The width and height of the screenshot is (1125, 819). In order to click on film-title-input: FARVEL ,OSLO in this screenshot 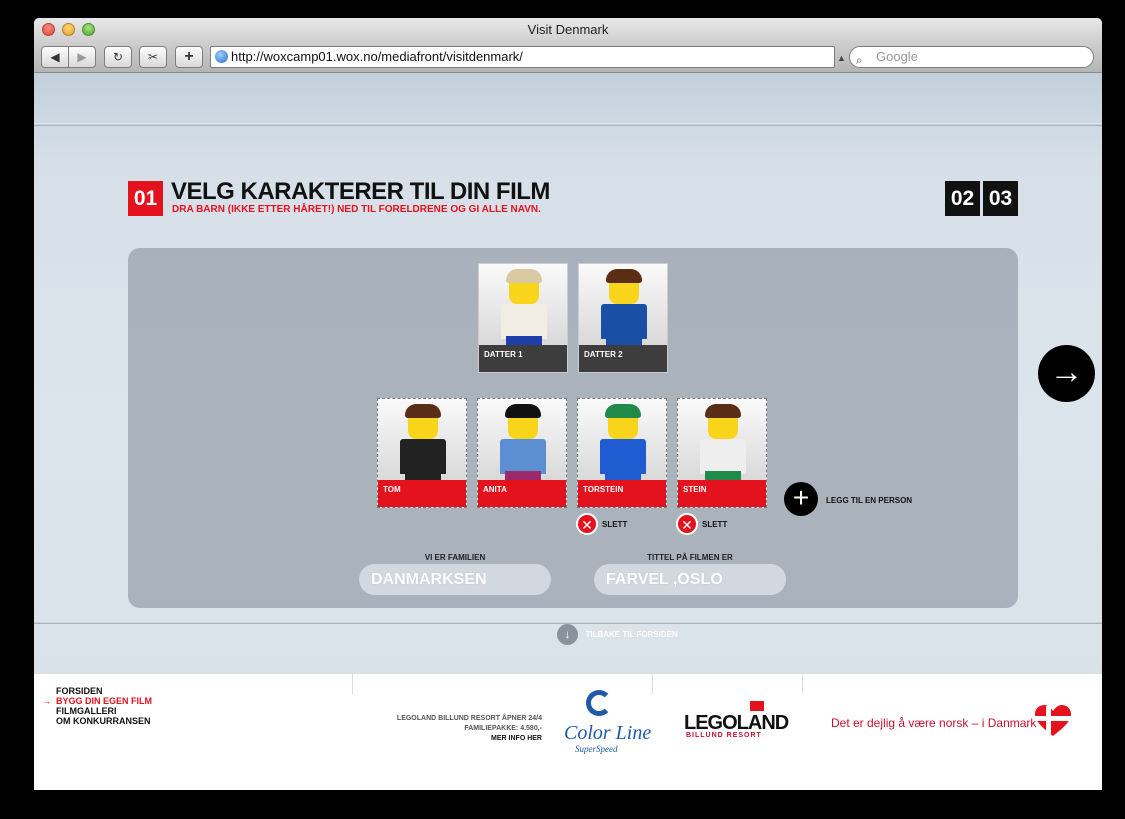, I will do `click(690, 579)`.